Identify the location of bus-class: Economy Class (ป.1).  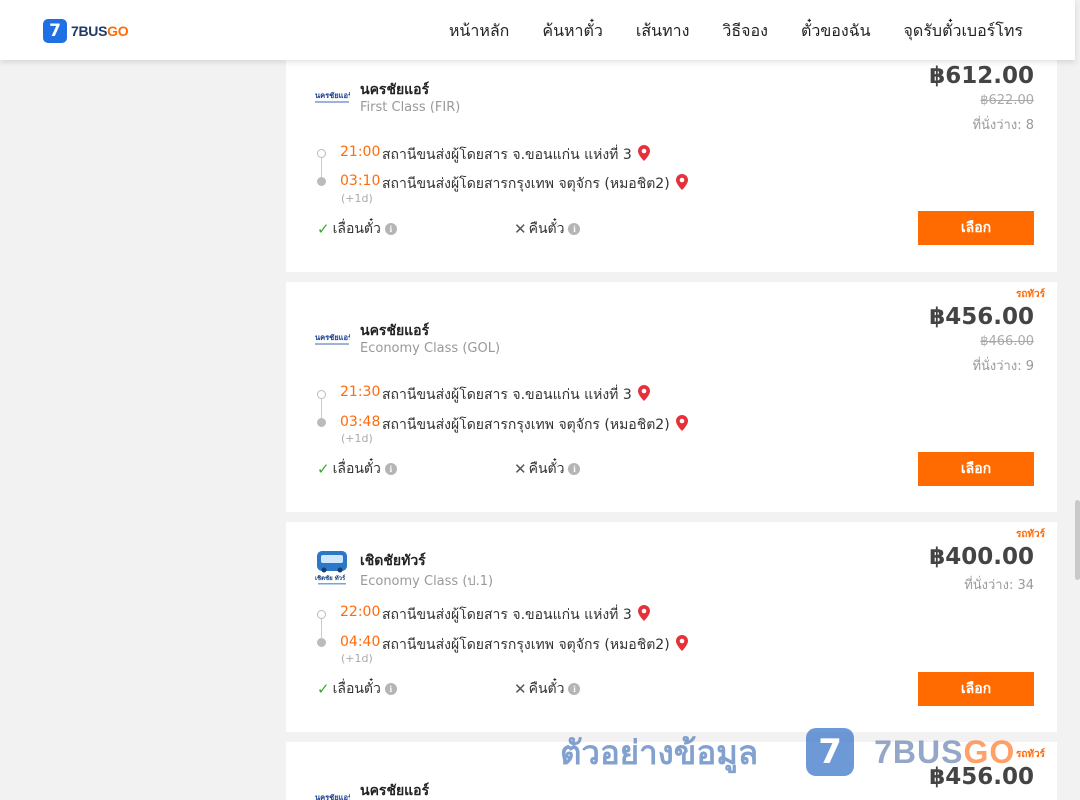
(427, 581).